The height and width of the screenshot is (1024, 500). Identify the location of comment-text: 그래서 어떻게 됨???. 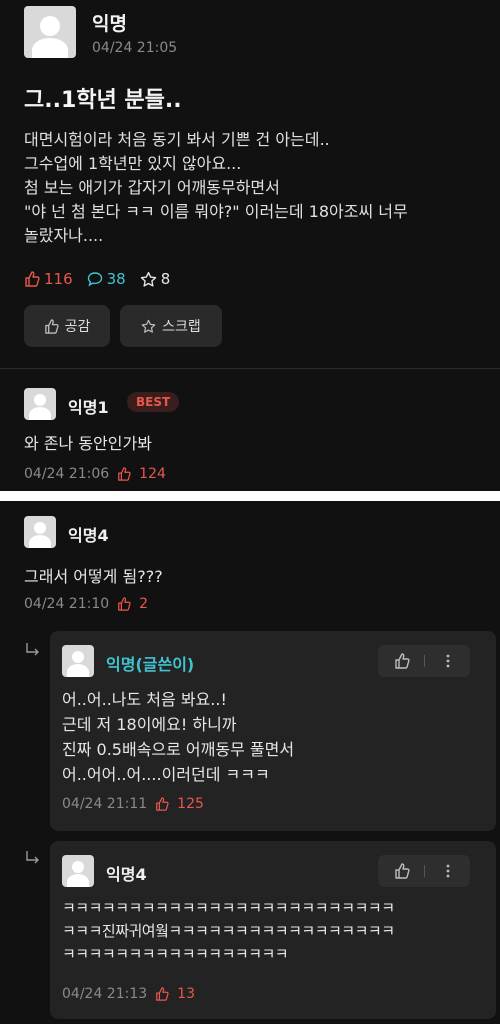
(93, 576).